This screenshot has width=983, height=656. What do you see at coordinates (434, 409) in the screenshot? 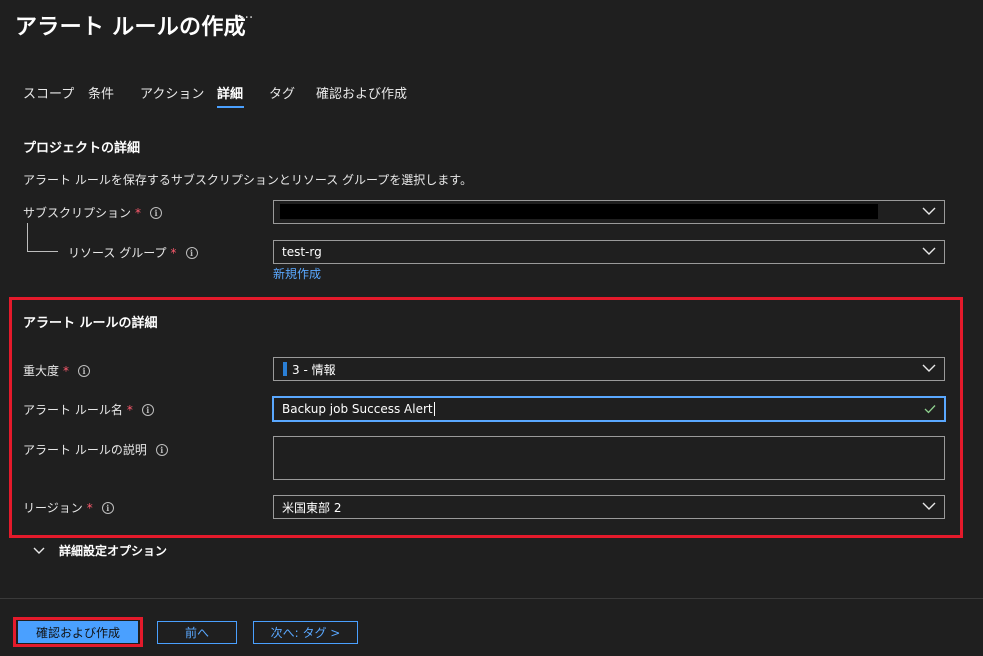
I see `text-cursor` at bounding box center [434, 409].